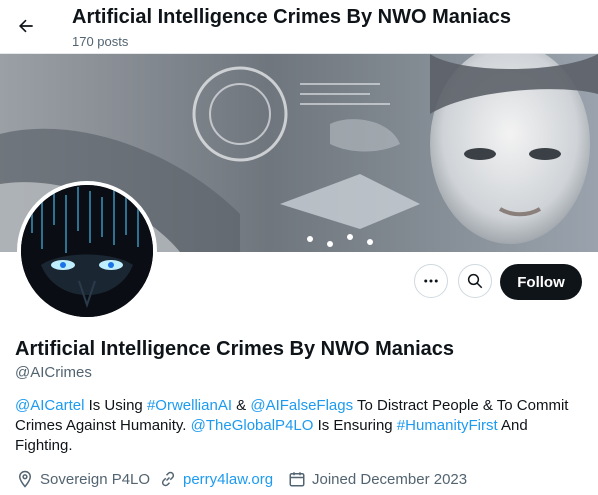 The width and height of the screenshot is (598, 495). I want to click on bio-mention-theglobalp4lo: @TheGlobalP4LO, so click(252, 425).